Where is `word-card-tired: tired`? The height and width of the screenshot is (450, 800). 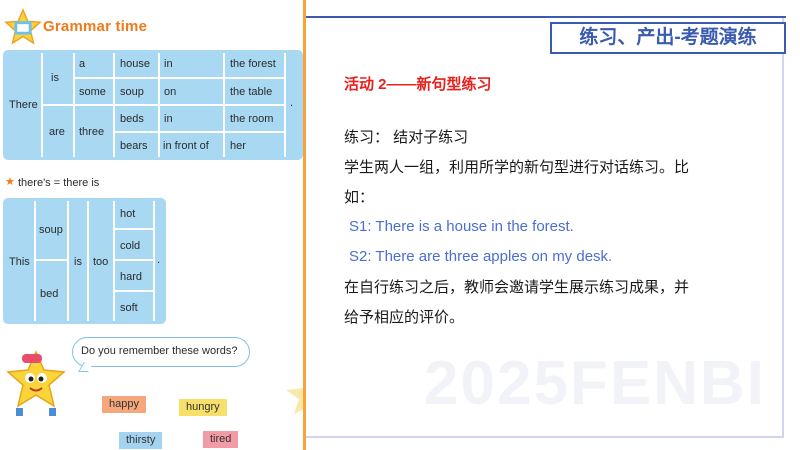
word-card-tired: tired is located at coordinates (221, 439).